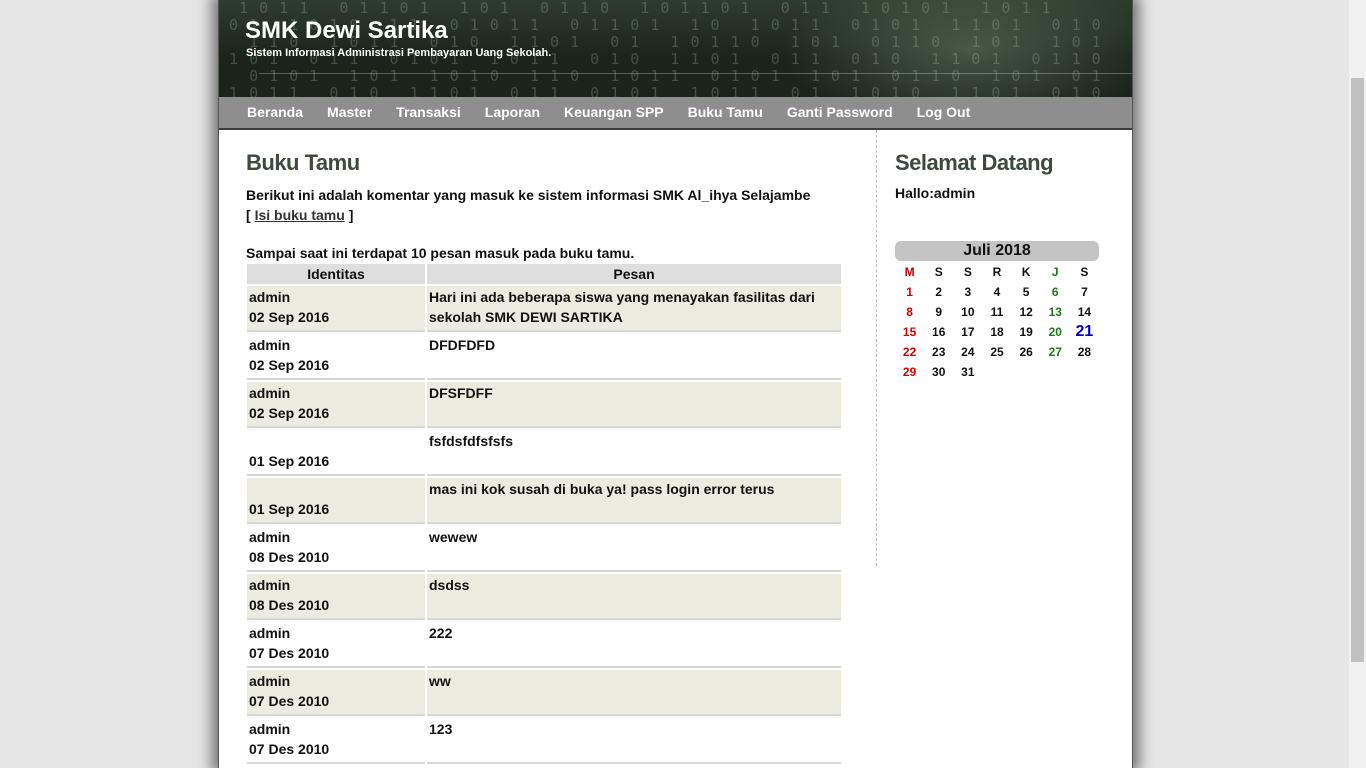  I want to click on page-scrollbar, so click(1357, 384).